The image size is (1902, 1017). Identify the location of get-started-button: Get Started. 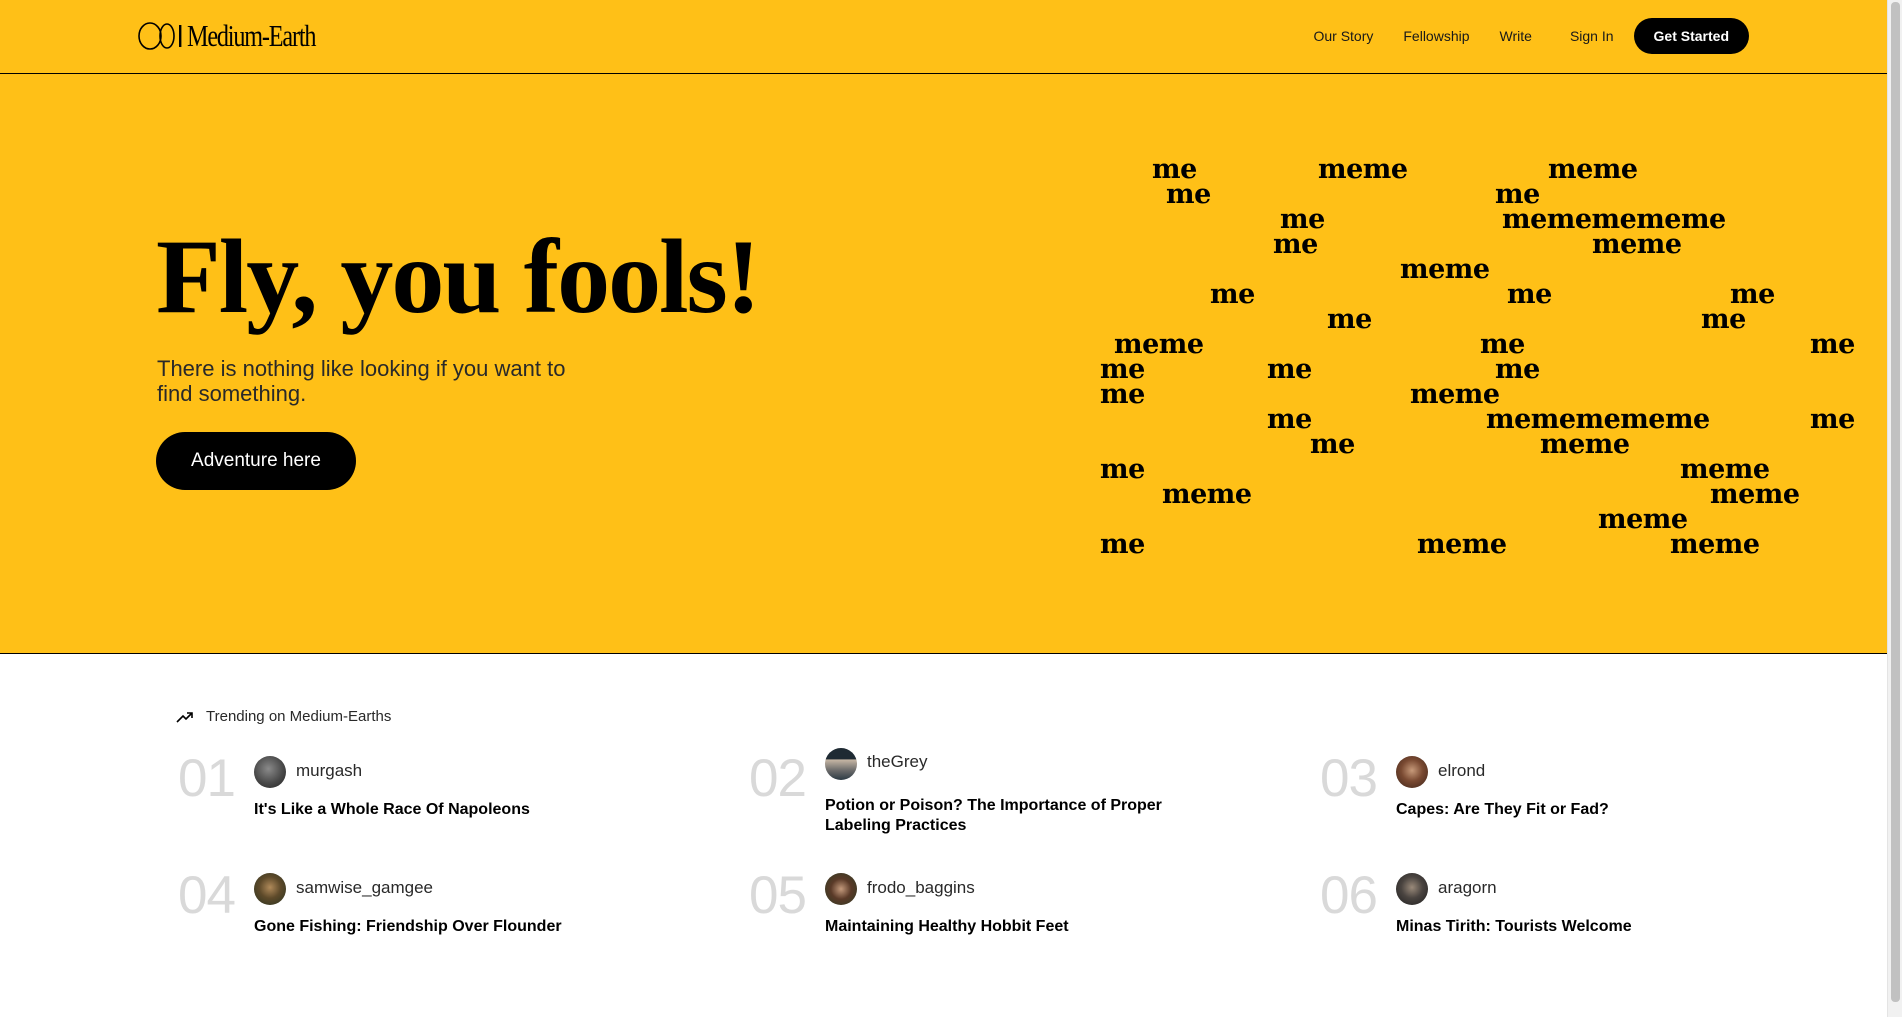
(1691, 36).